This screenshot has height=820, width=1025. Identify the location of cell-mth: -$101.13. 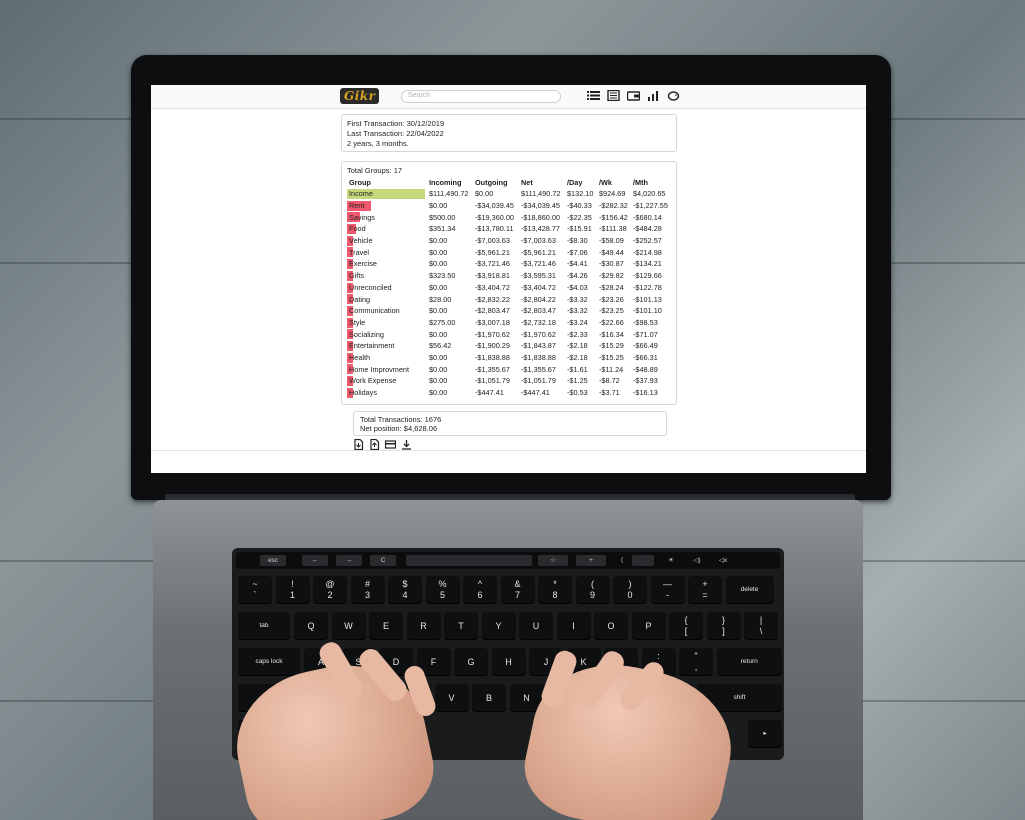
(647, 299).